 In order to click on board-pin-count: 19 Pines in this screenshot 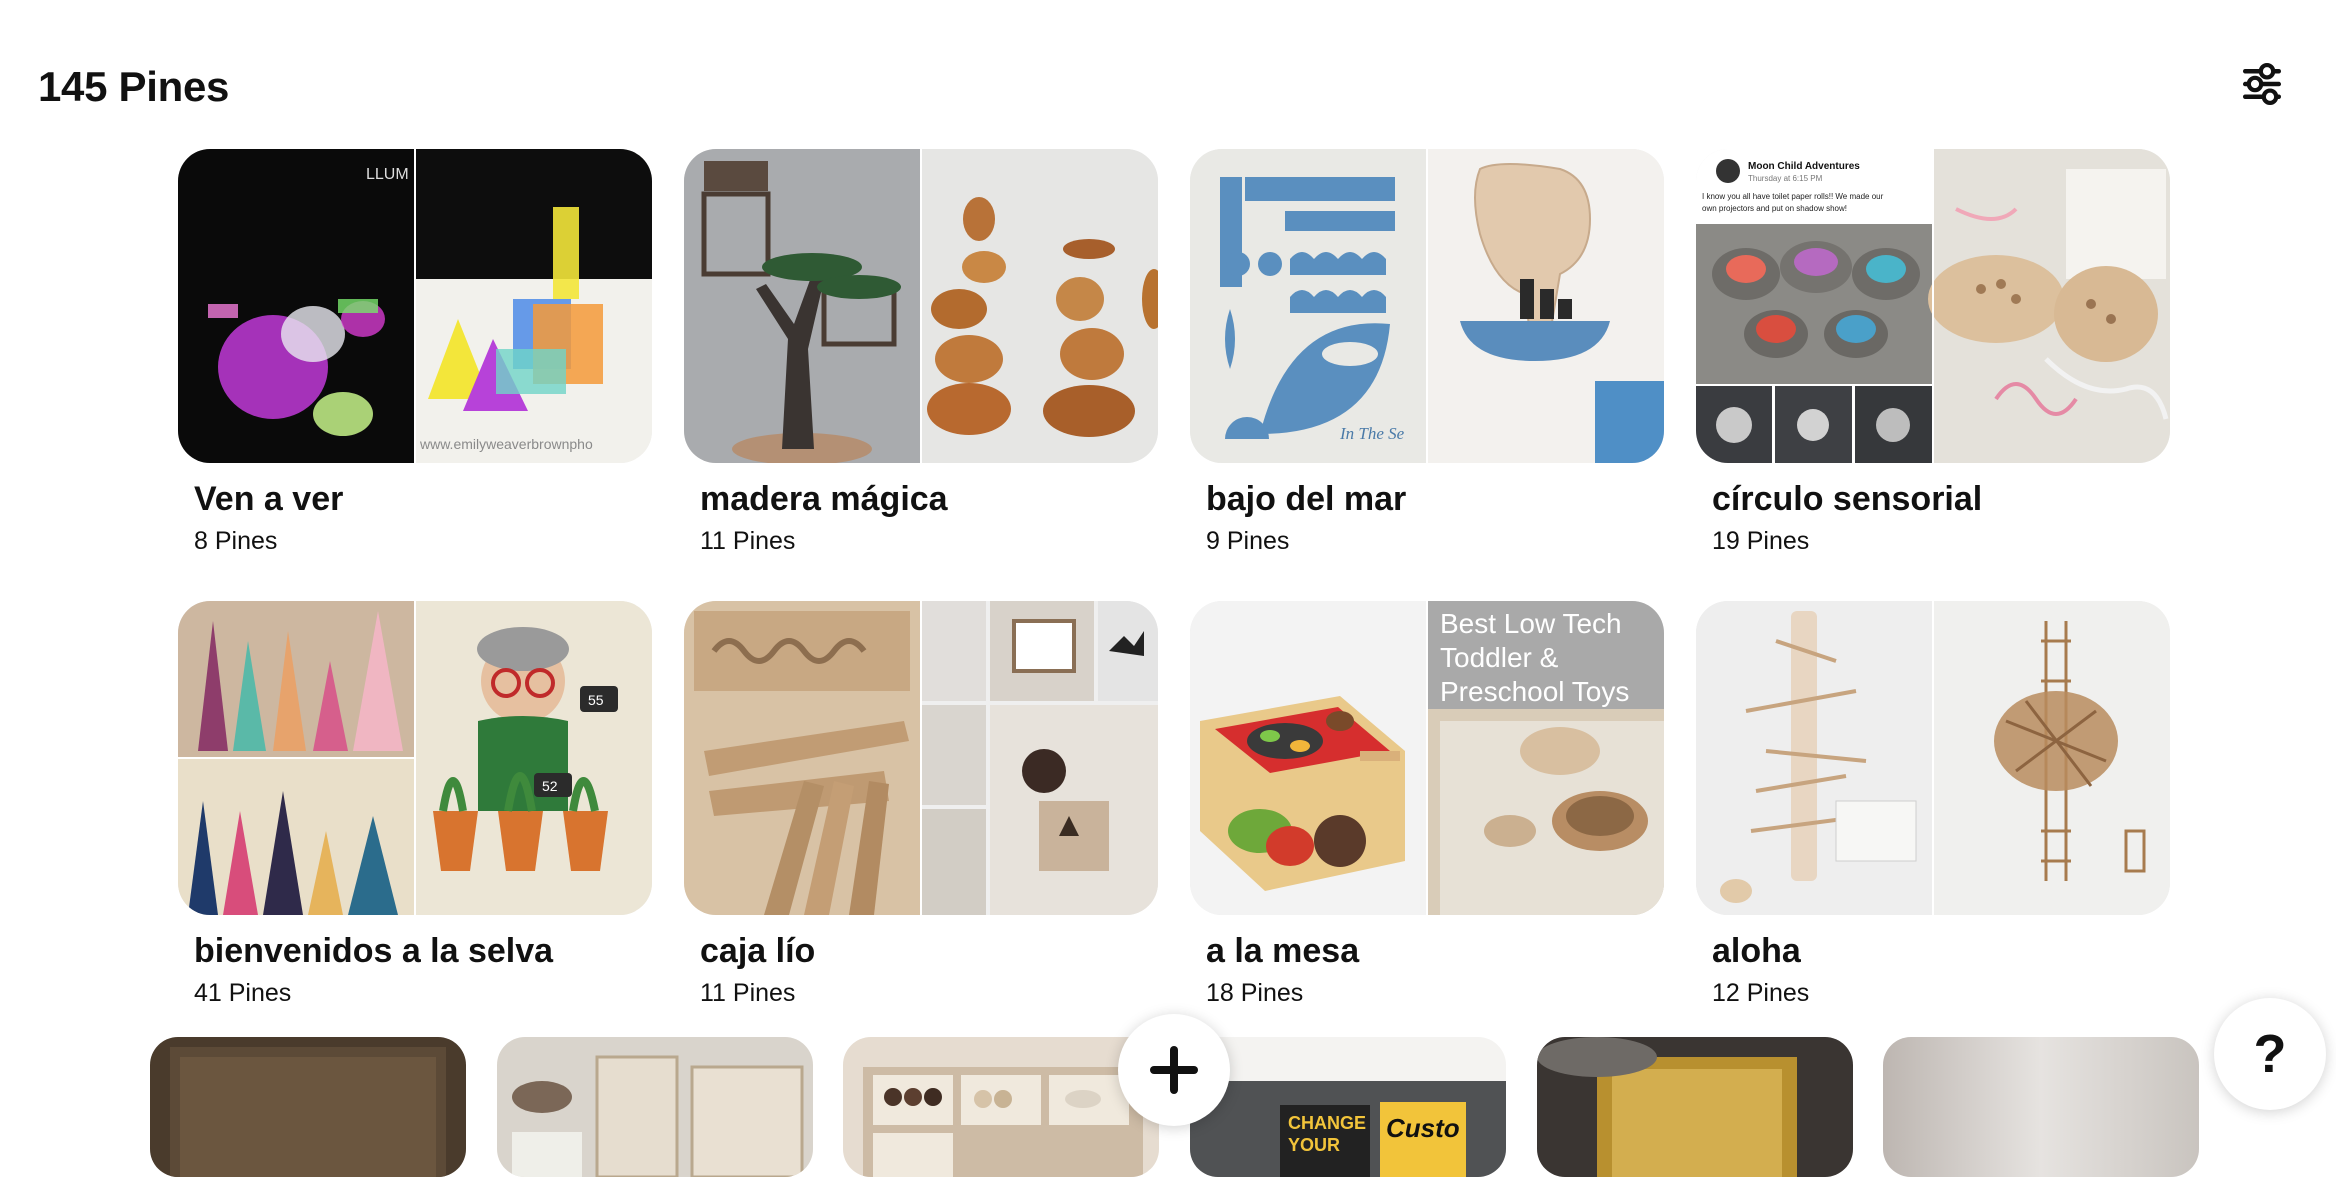, I will do `click(1761, 541)`.